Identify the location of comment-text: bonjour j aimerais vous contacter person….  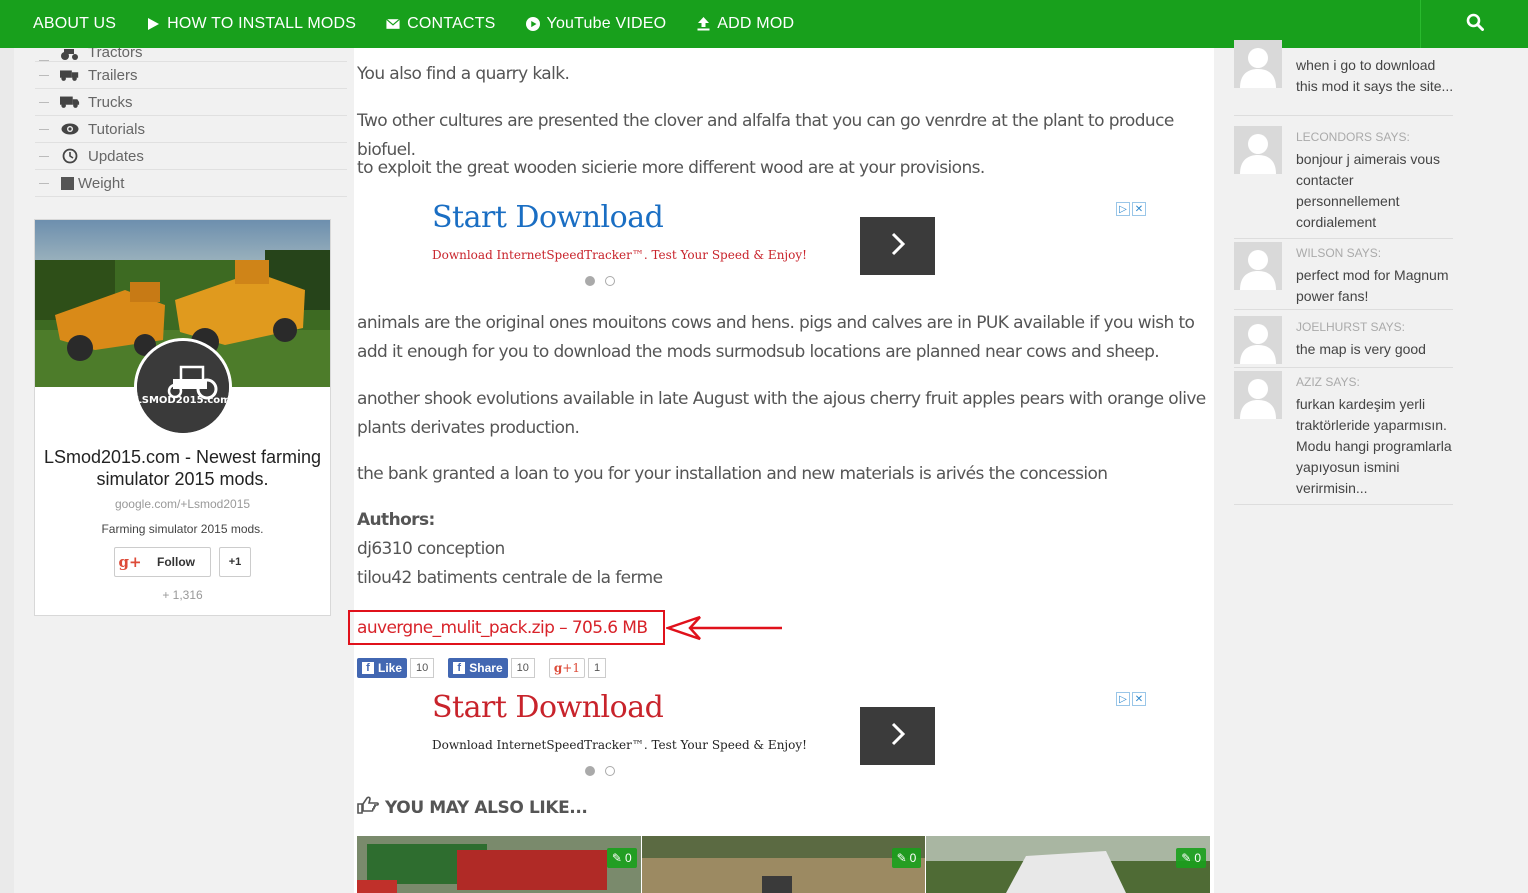
(1376, 191).